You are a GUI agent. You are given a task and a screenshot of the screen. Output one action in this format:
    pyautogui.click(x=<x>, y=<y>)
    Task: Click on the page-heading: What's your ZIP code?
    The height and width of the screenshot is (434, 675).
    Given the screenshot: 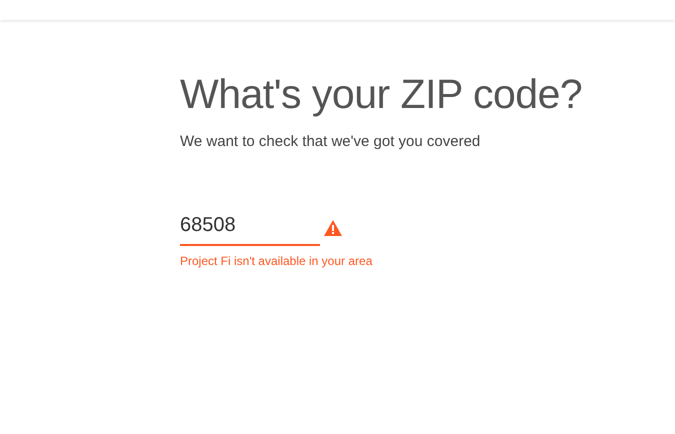 What is the action you would take?
    pyautogui.click(x=382, y=94)
    